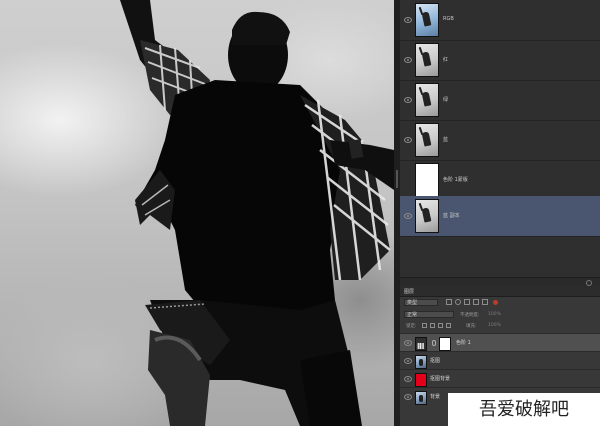 This screenshot has height=426, width=600. Describe the element at coordinates (411, 326) in the screenshot. I see `lock-label: 锁定:` at that location.